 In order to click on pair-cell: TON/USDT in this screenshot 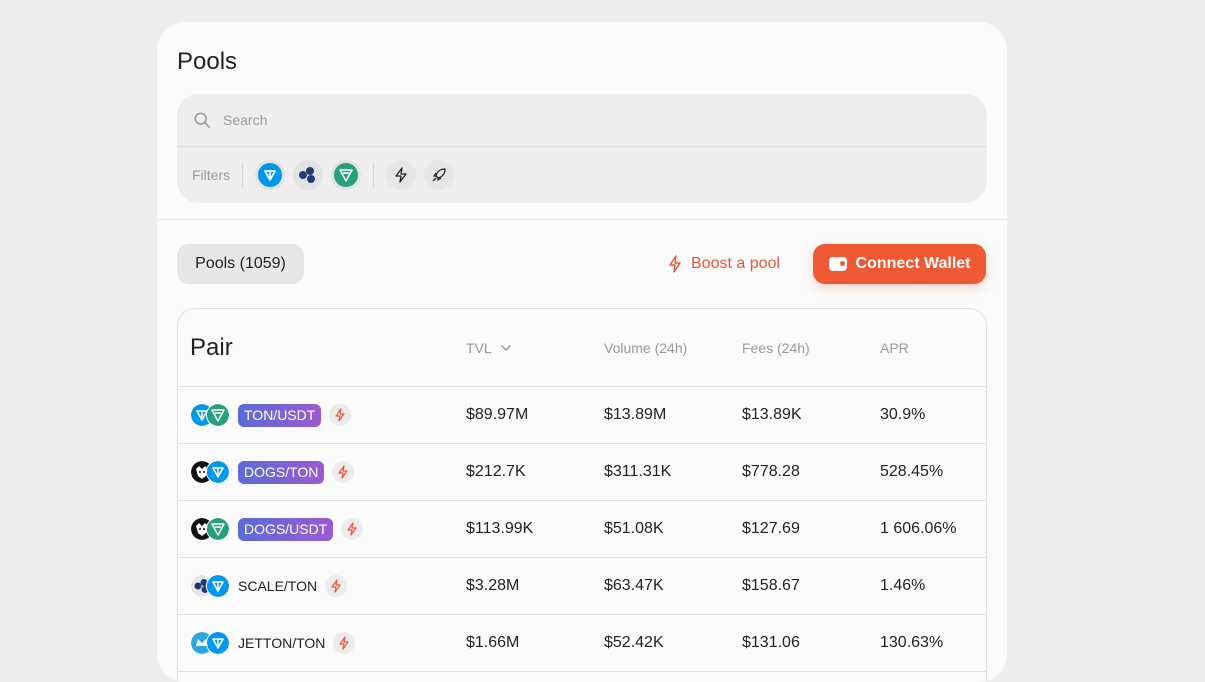, I will do `click(271, 415)`.